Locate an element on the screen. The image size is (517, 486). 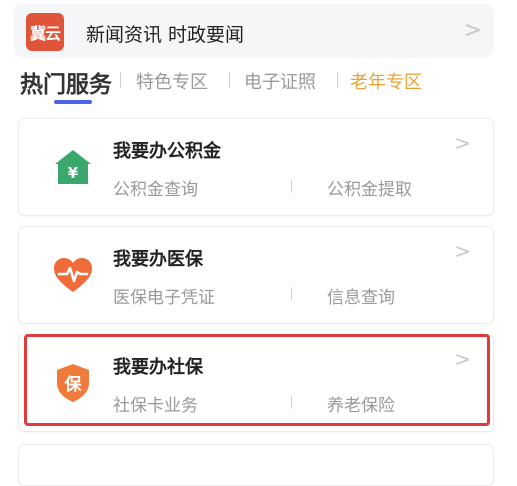
service-tabs: 热门服务 特色专区 电子证照 老年专区 is located at coordinates (260, 88).